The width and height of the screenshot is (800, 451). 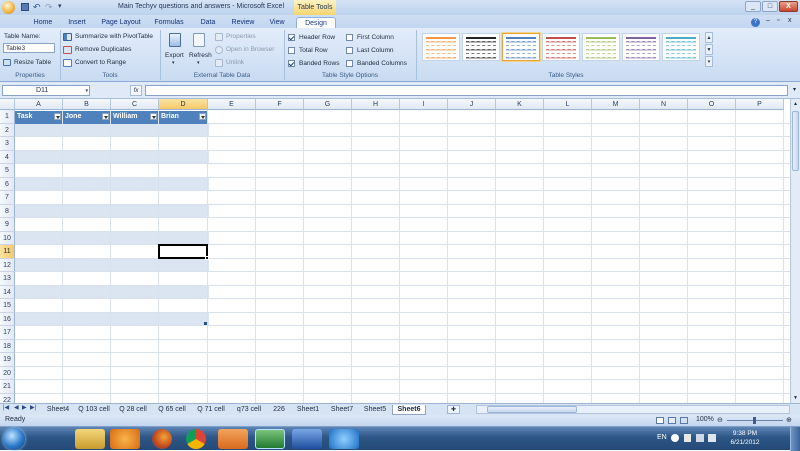 What do you see at coordinates (49, 7) in the screenshot?
I see `redo-icon: ↷` at bounding box center [49, 7].